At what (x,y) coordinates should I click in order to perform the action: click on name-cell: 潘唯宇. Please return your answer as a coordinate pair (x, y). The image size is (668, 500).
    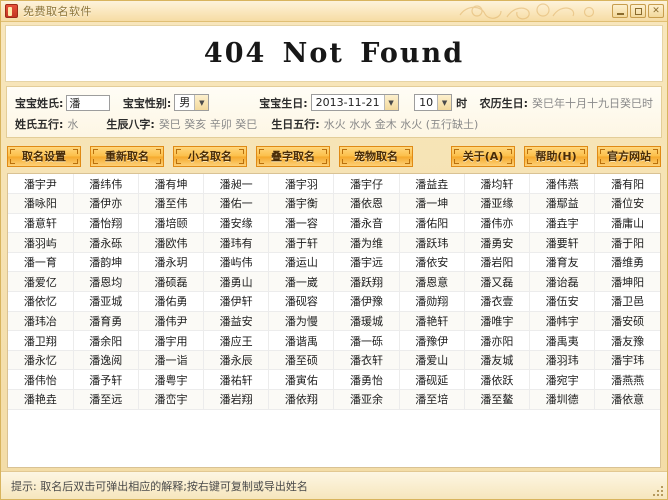
    Looking at the image, I should click on (497, 321).